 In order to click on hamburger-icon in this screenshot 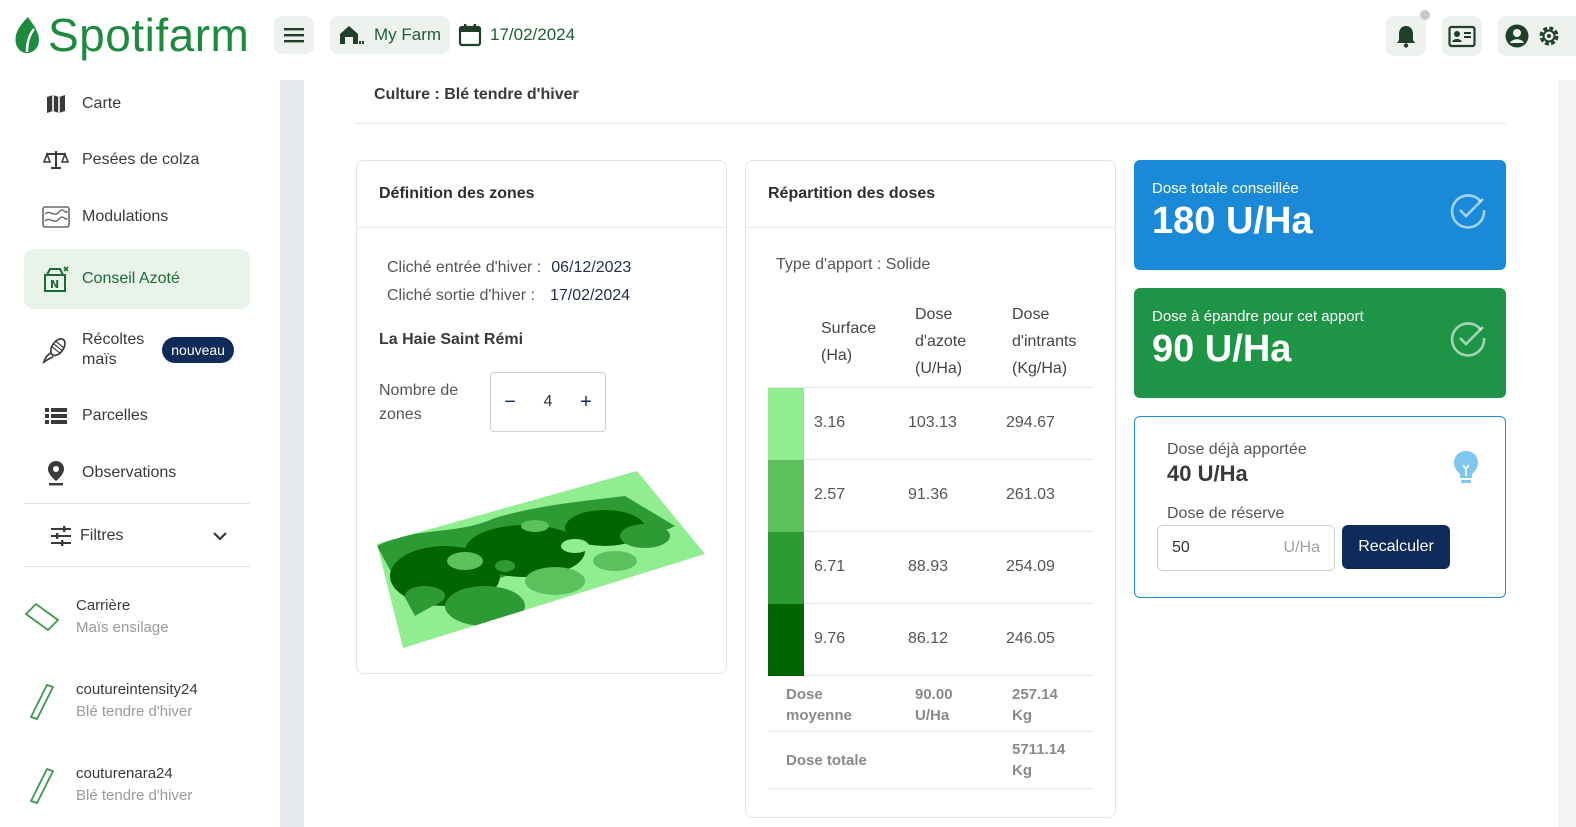, I will do `click(294, 35)`.